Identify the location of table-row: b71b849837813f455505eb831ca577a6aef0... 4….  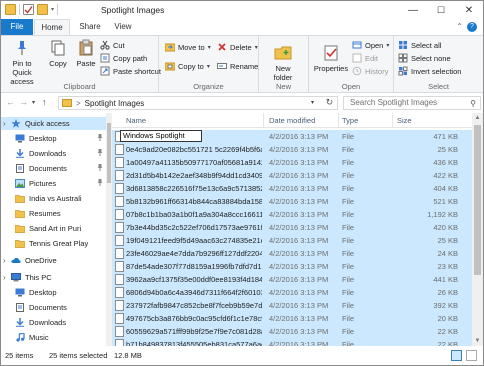
(292, 342).